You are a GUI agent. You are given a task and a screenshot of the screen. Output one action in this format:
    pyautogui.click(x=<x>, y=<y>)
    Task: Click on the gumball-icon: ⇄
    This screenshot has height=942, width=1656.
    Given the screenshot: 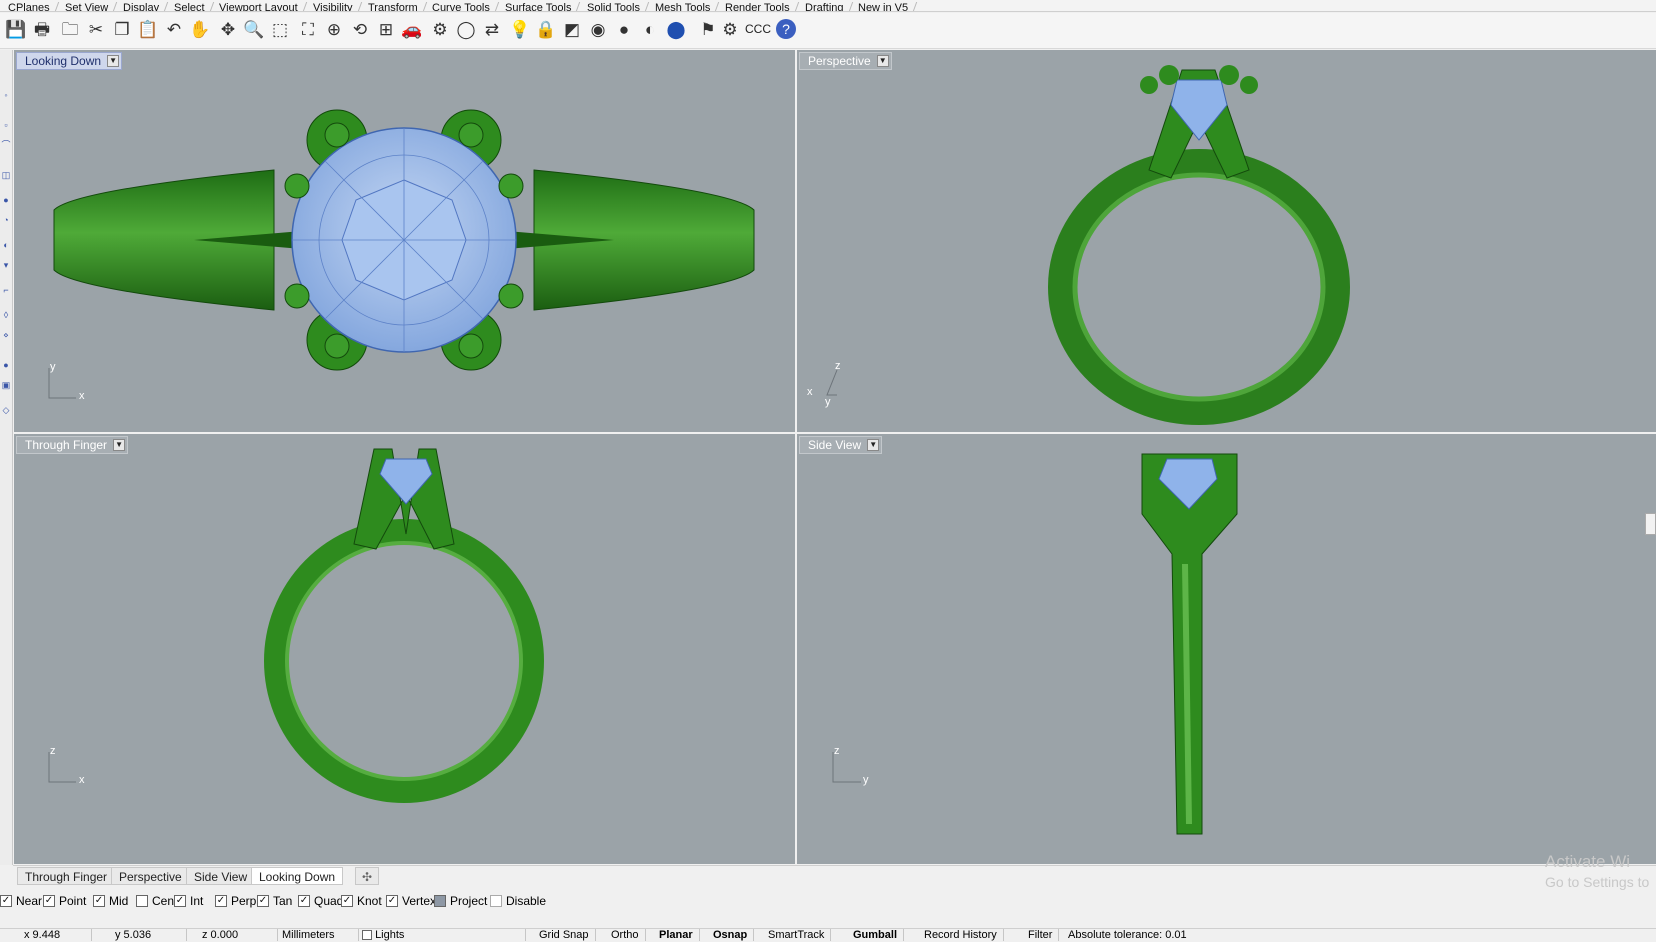 What is the action you would take?
    pyautogui.click(x=492, y=29)
    